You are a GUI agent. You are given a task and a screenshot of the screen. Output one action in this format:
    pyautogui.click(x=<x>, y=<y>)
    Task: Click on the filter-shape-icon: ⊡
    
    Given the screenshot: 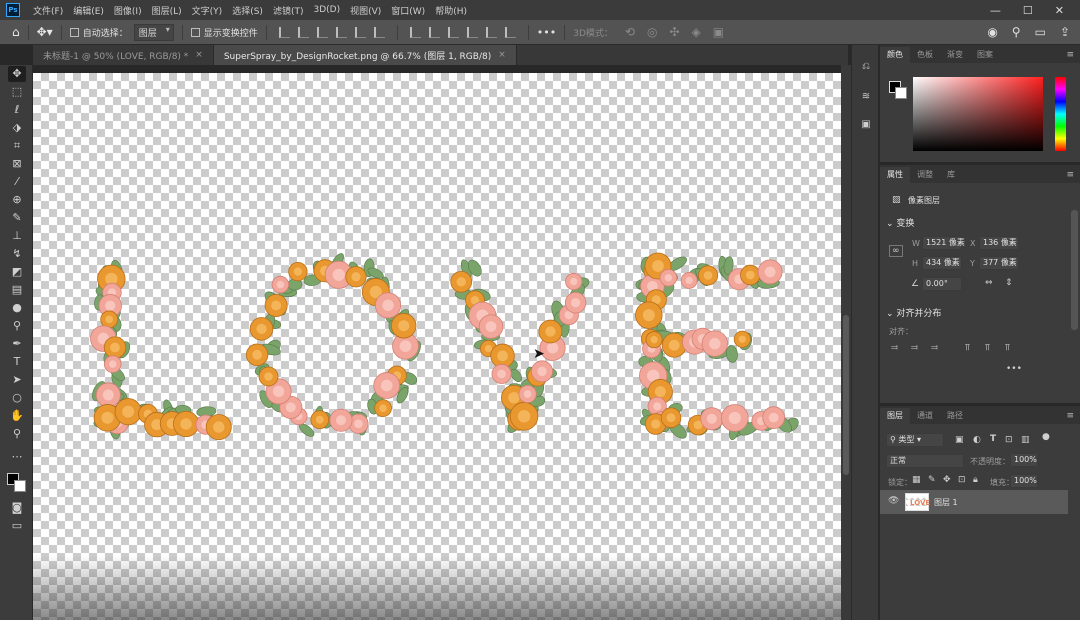 What is the action you would take?
    pyautogui.click(x=1009, y=440)
    